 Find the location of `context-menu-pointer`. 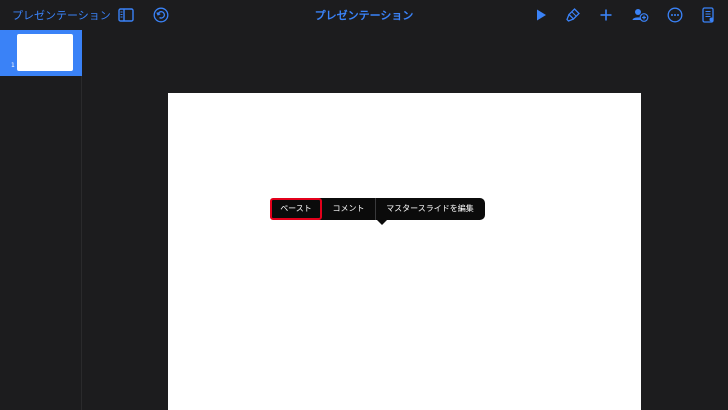

context-menu-pointer is located at coordinates (382, 222).